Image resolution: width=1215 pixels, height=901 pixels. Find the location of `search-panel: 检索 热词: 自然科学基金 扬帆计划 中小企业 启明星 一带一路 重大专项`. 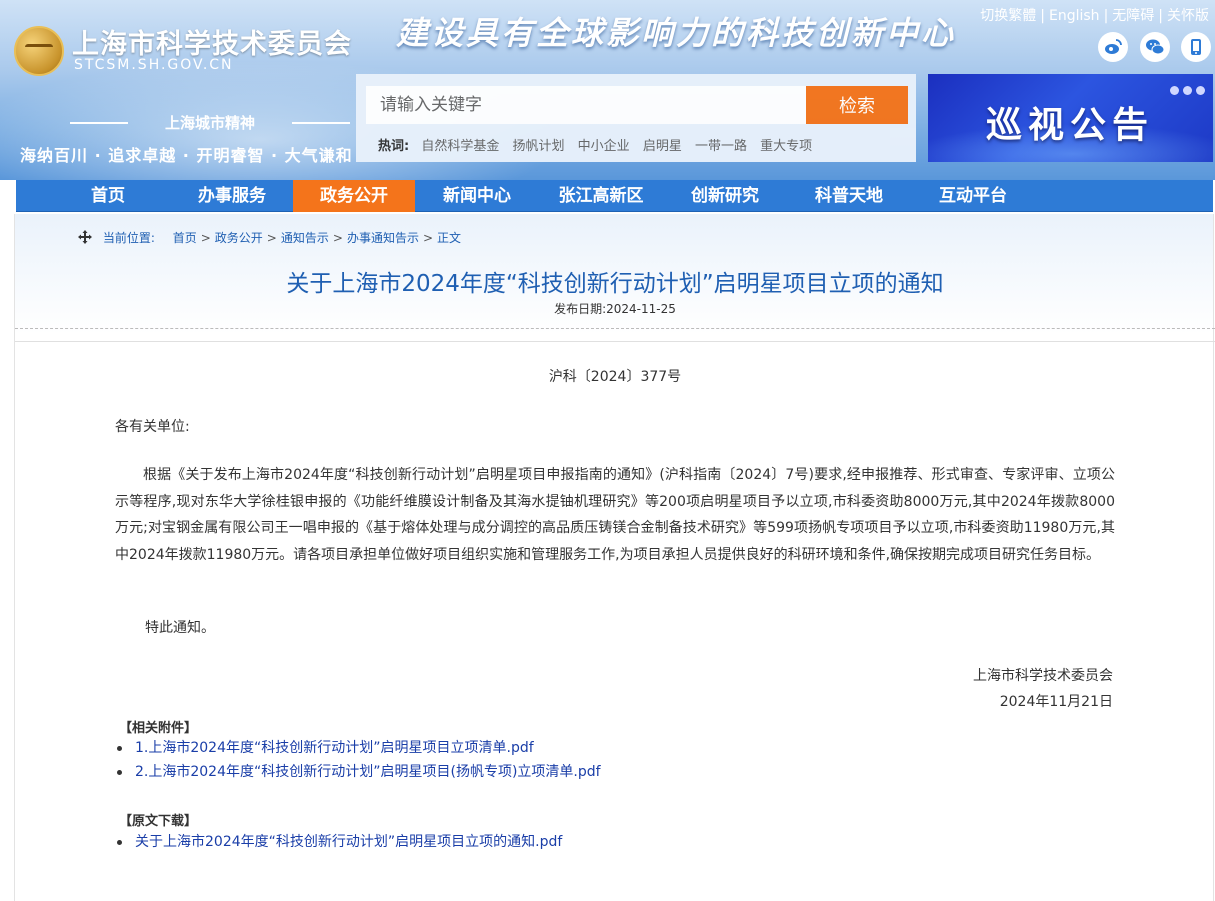

search-panel: 检索 热词: 自然科学基金 扬帆计划 中小企业 启明星 一带一路 重大专项 is located at coordinates (636, 118).